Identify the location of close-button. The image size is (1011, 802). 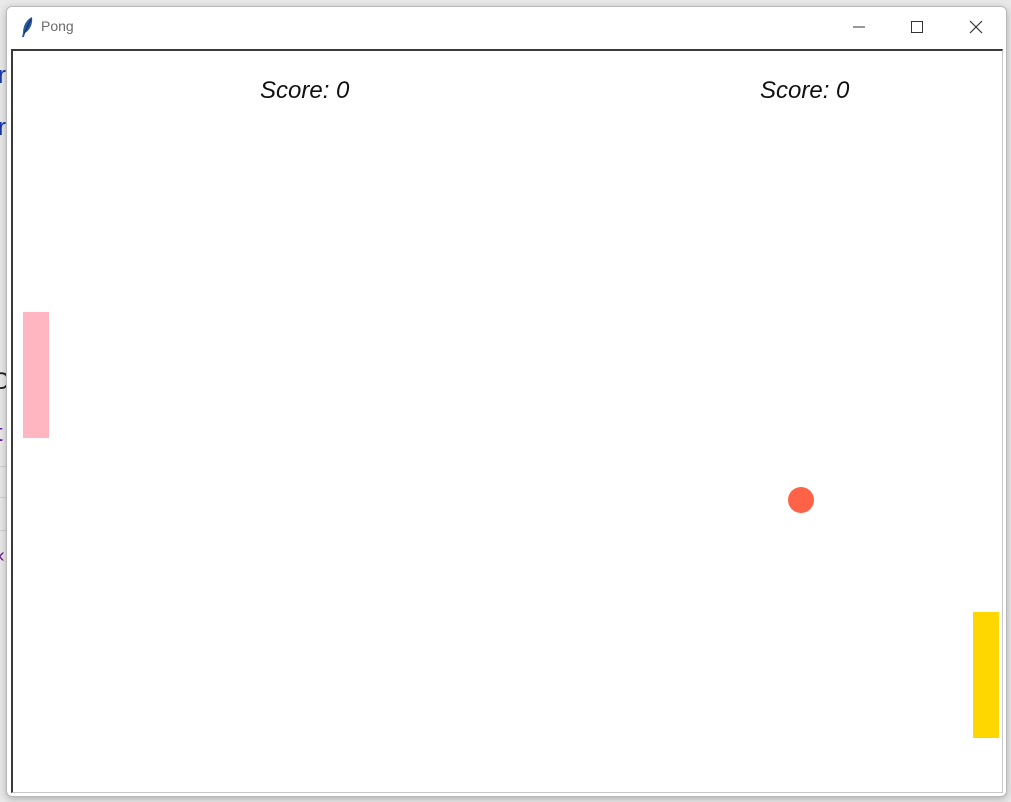
(976, 27).